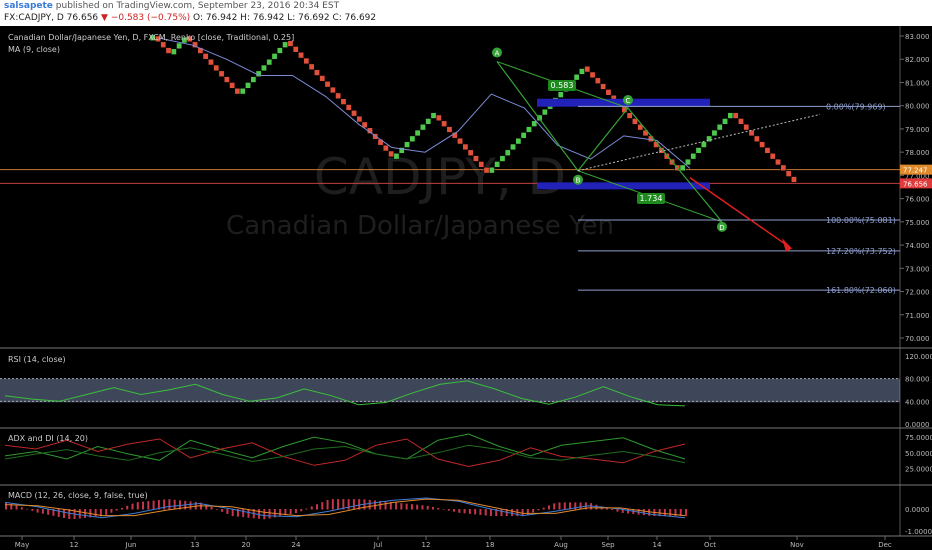 This screenshot has height=550, width=932. Describe the element at coordinates (378, 545) in the screenshot. I see `time-tick-label: Jul` at that location.